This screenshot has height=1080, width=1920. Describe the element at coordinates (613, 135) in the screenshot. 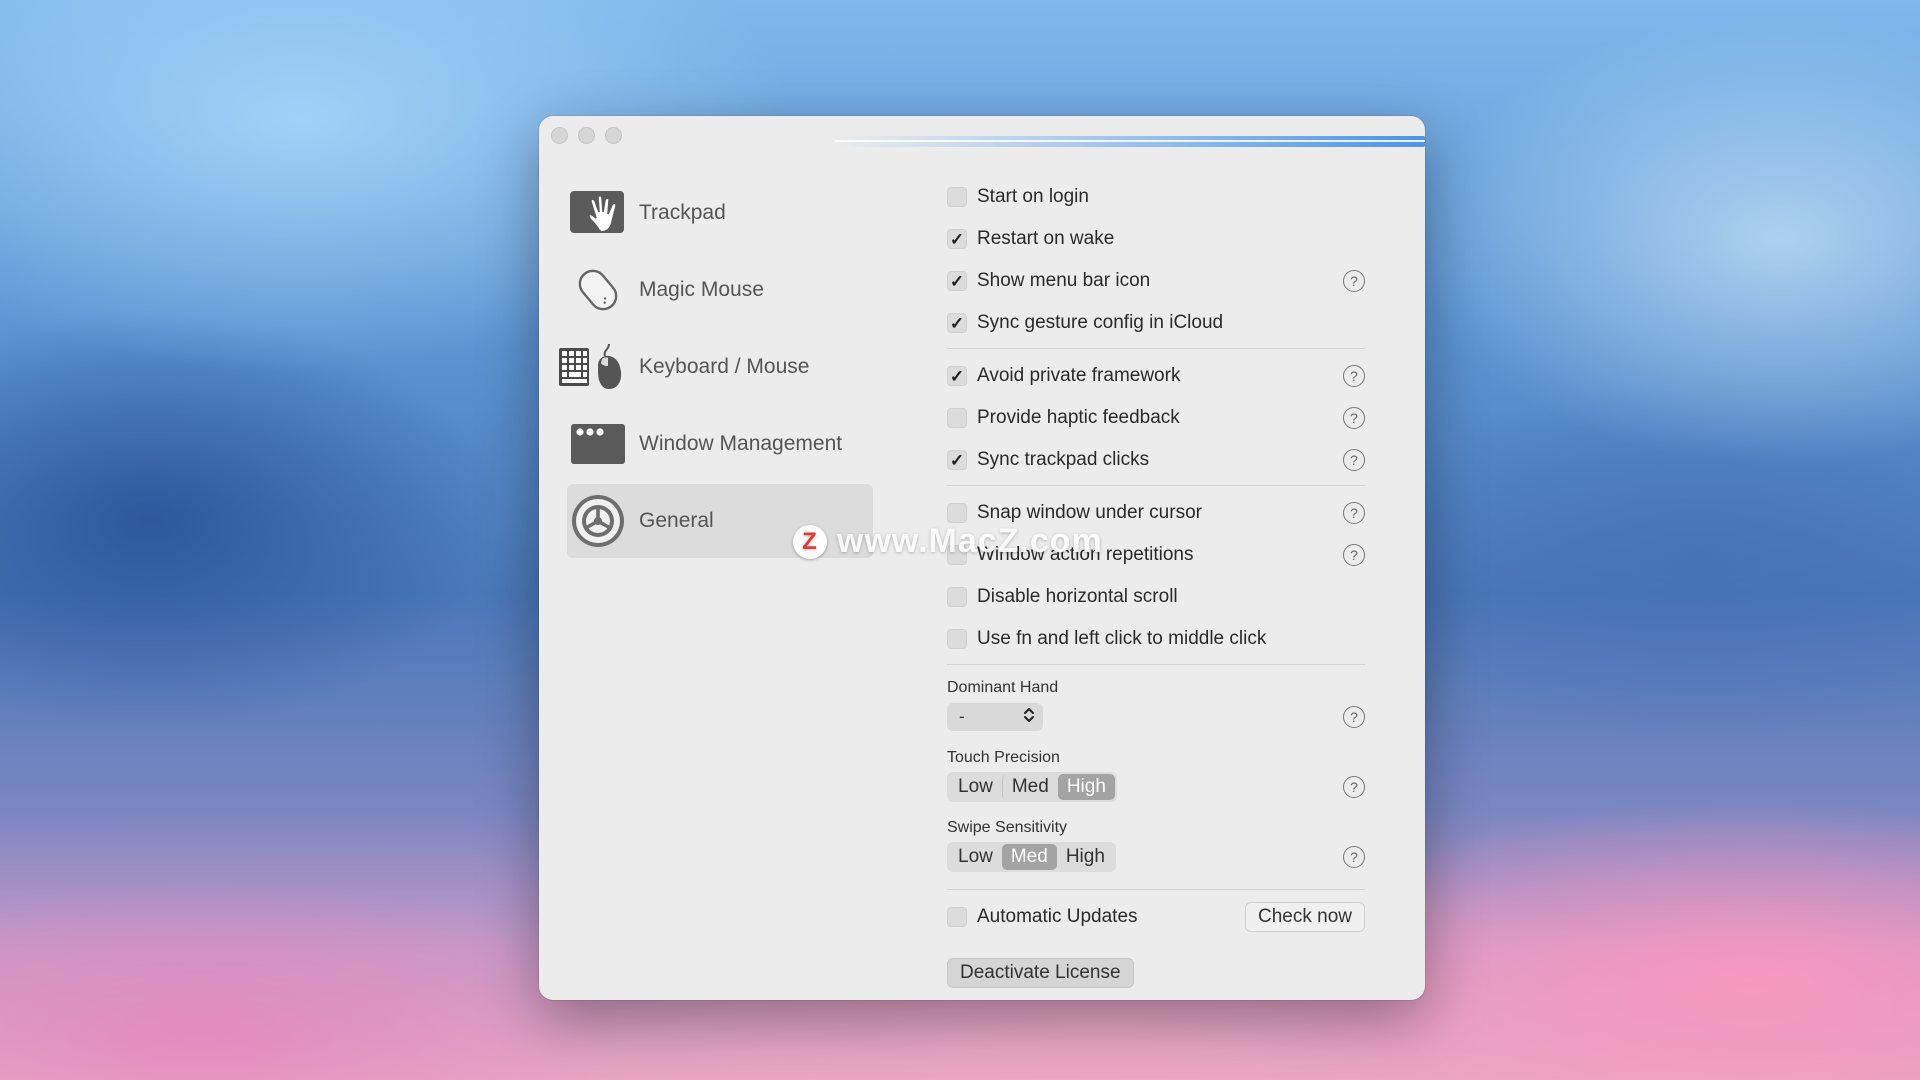

I see `zoom-window-button` at that location.